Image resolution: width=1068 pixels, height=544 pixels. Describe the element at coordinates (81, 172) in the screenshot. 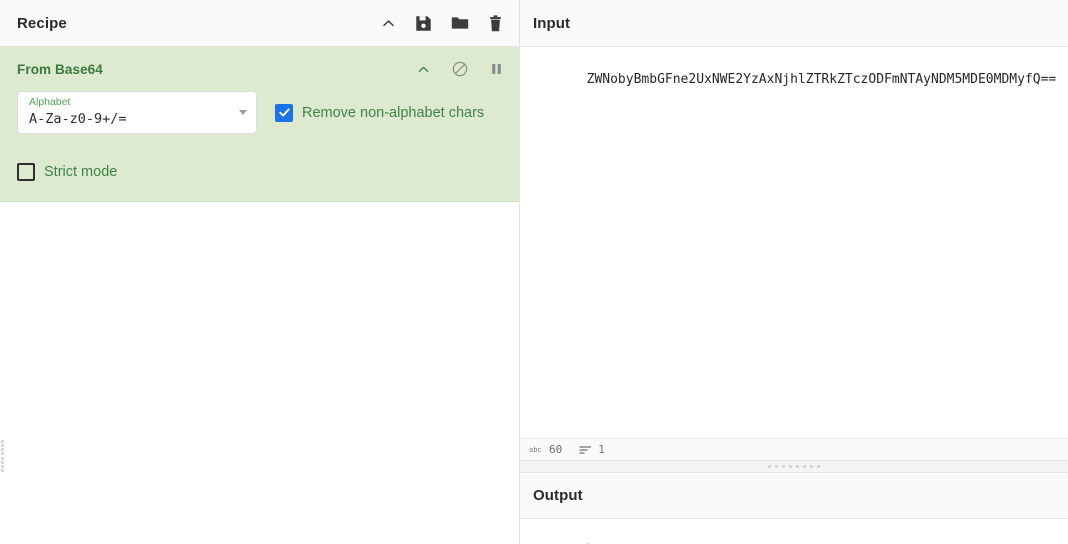

I see `strict-mode-label: Strict mode` at that location.